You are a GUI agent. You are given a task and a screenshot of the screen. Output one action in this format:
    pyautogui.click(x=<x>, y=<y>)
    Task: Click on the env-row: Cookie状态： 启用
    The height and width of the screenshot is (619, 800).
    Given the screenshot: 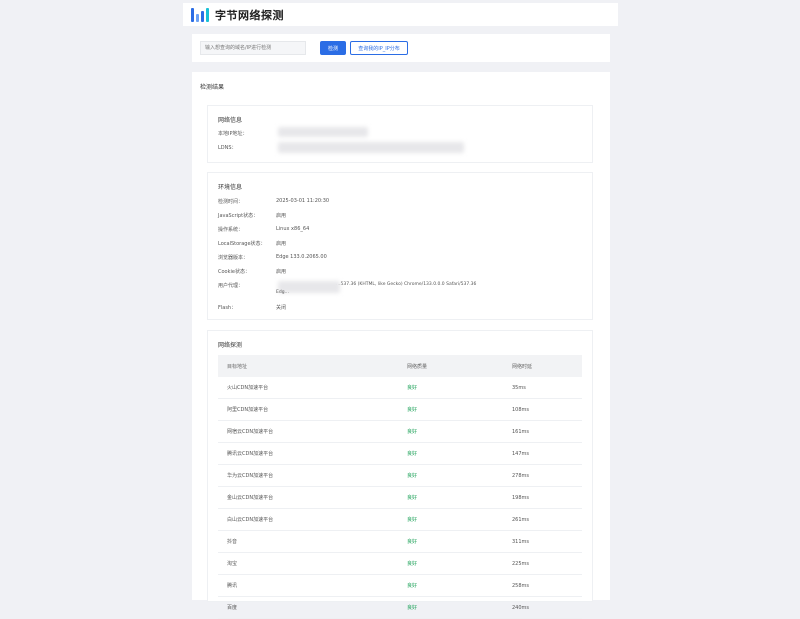 What is the action you would take?
    pyautogui.click(x=252, y=271)
    